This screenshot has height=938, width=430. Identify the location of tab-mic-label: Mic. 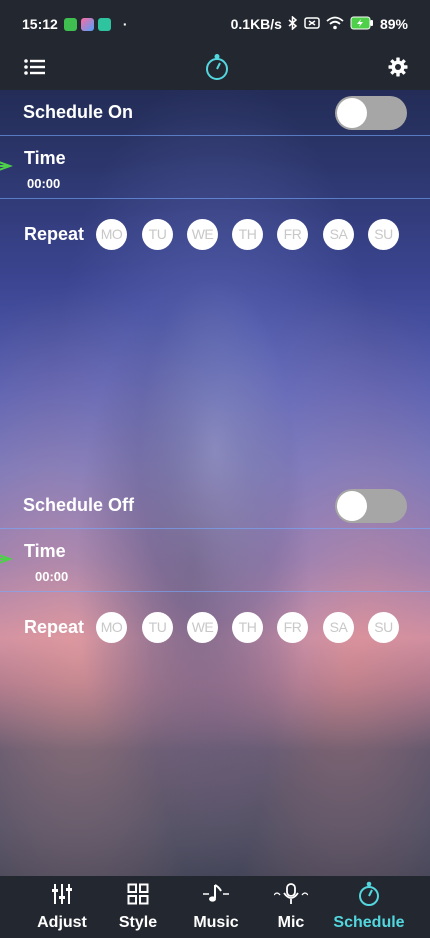
(291, 922).